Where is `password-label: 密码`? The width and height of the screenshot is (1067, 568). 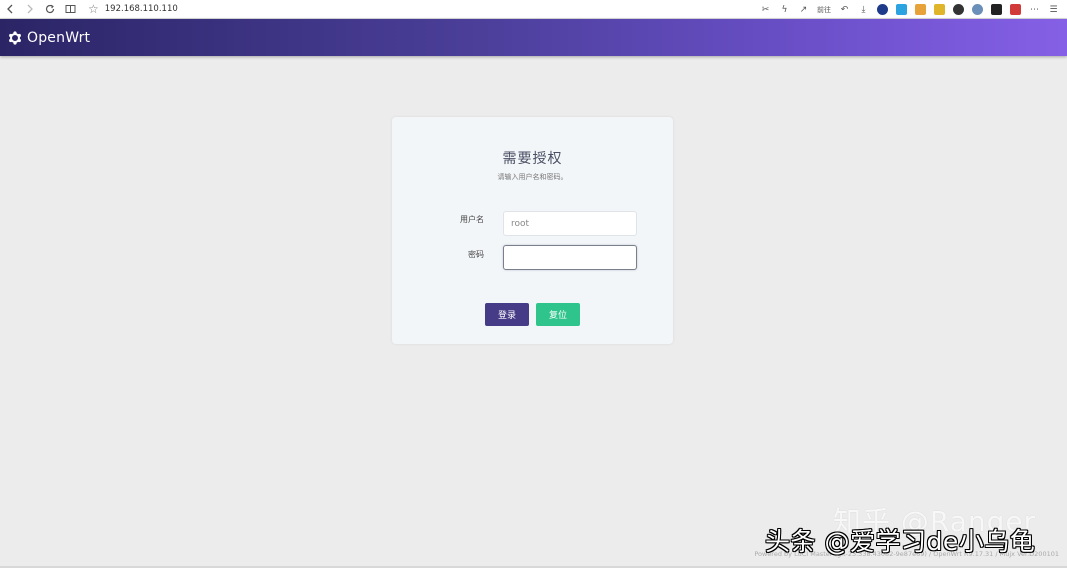
password-label: 密码 is located at coordinates (476, 254).